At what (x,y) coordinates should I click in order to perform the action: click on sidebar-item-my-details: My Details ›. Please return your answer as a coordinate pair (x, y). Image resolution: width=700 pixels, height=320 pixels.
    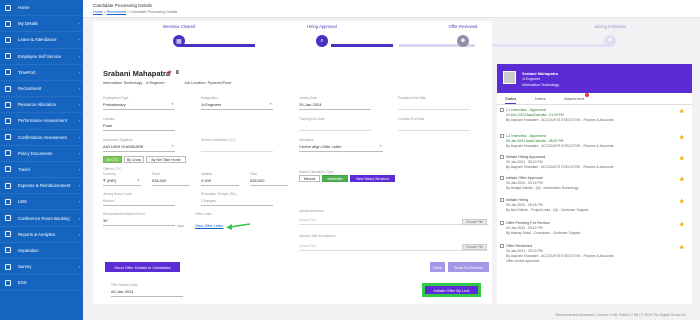
    Looking at the image, I should click on (41, 24).